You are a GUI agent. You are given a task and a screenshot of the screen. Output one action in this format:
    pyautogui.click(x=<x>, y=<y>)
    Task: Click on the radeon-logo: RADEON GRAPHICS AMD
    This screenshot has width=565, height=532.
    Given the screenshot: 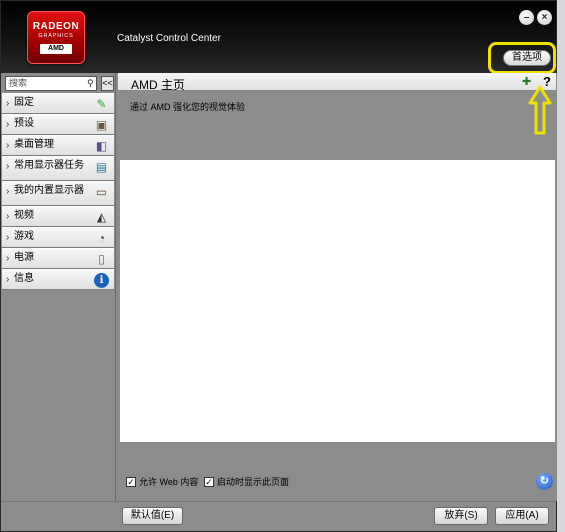 What is the action you would take?
    pyautogui.click(x=56, y=37)
    